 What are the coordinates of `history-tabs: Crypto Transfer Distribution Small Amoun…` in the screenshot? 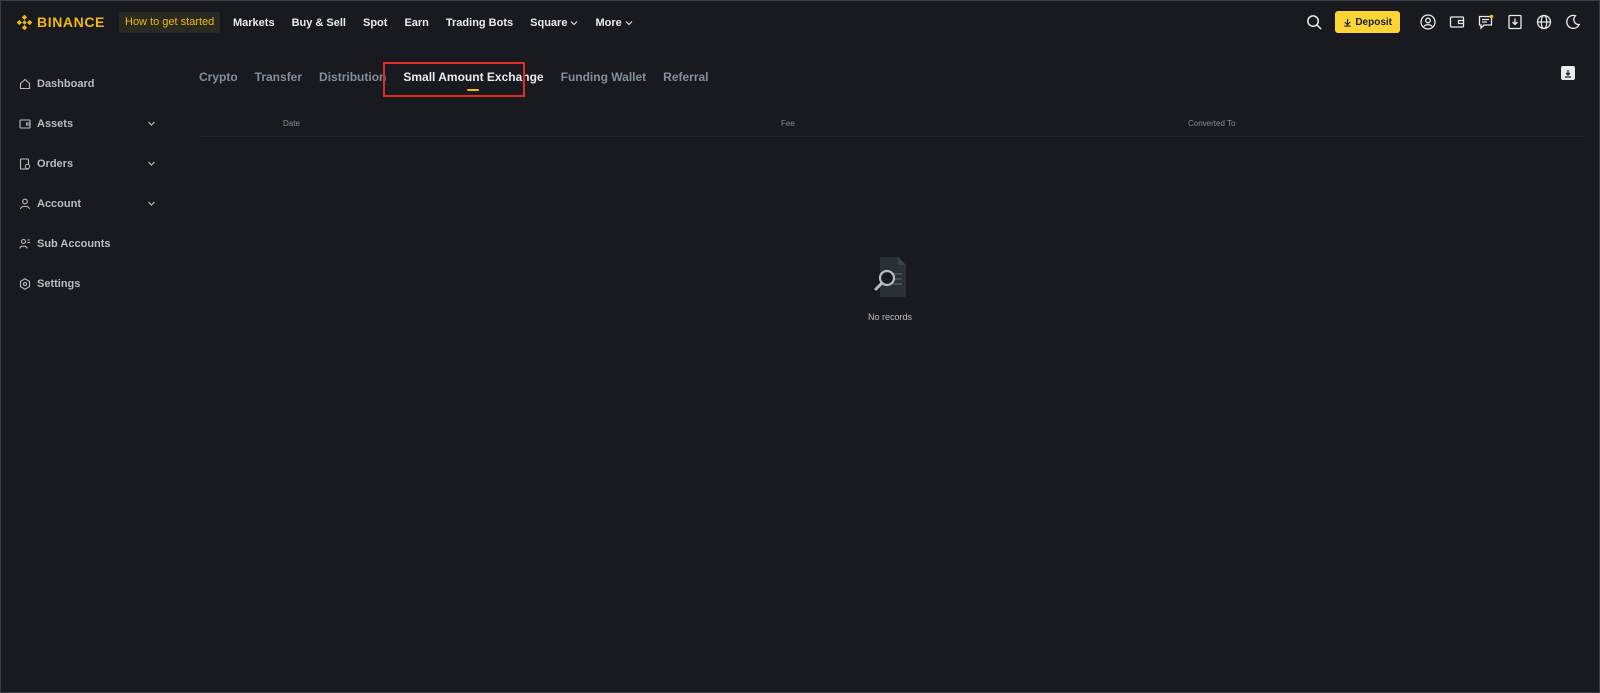 It's located at (462, 80).